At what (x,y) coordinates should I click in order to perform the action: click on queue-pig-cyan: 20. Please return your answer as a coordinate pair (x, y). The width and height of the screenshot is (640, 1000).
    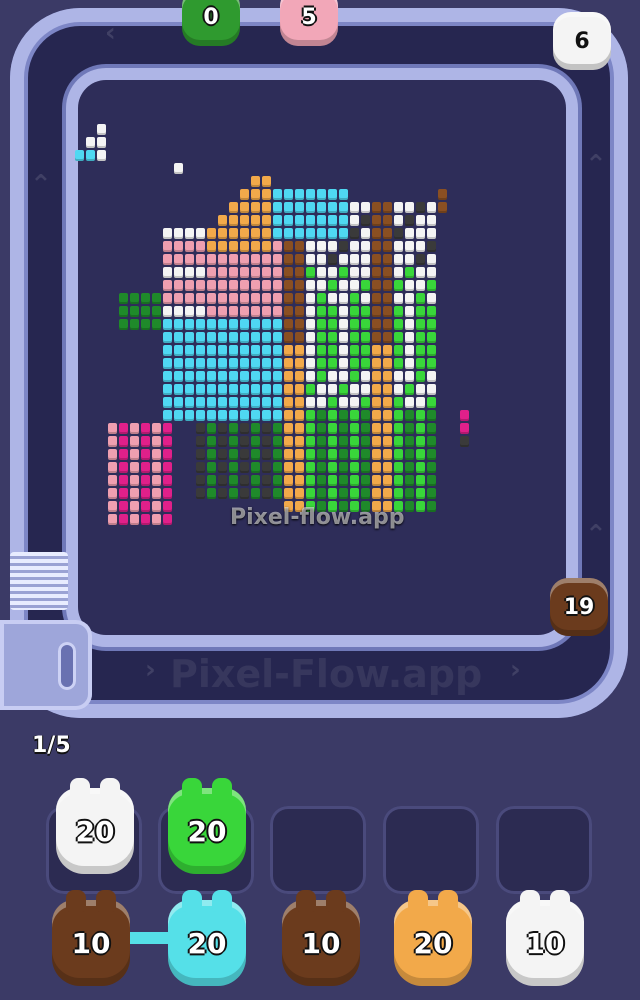
    Looking at the image, I should click on (207, 938).